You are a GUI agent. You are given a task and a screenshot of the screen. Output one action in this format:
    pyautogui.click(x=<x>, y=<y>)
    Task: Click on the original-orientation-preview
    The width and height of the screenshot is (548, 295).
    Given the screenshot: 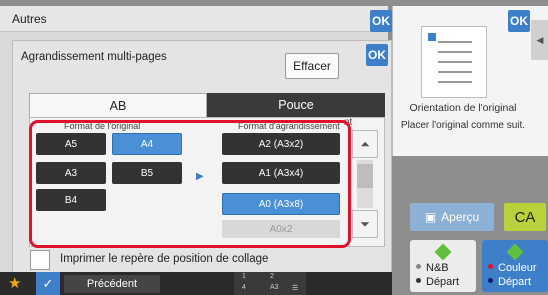 What is the action you would take?
    pyautogui.click(x=454, y=62)
    